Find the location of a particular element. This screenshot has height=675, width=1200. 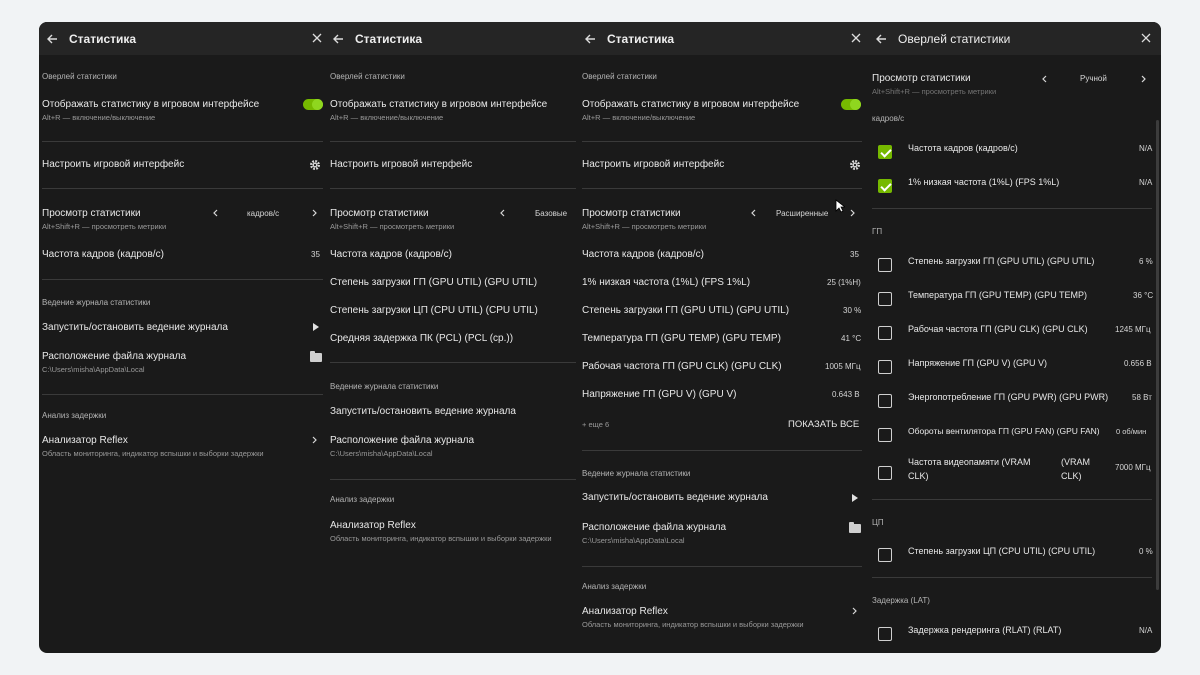

gpu-item-value: 0 об/мин is located at coordinates (1131, 431).